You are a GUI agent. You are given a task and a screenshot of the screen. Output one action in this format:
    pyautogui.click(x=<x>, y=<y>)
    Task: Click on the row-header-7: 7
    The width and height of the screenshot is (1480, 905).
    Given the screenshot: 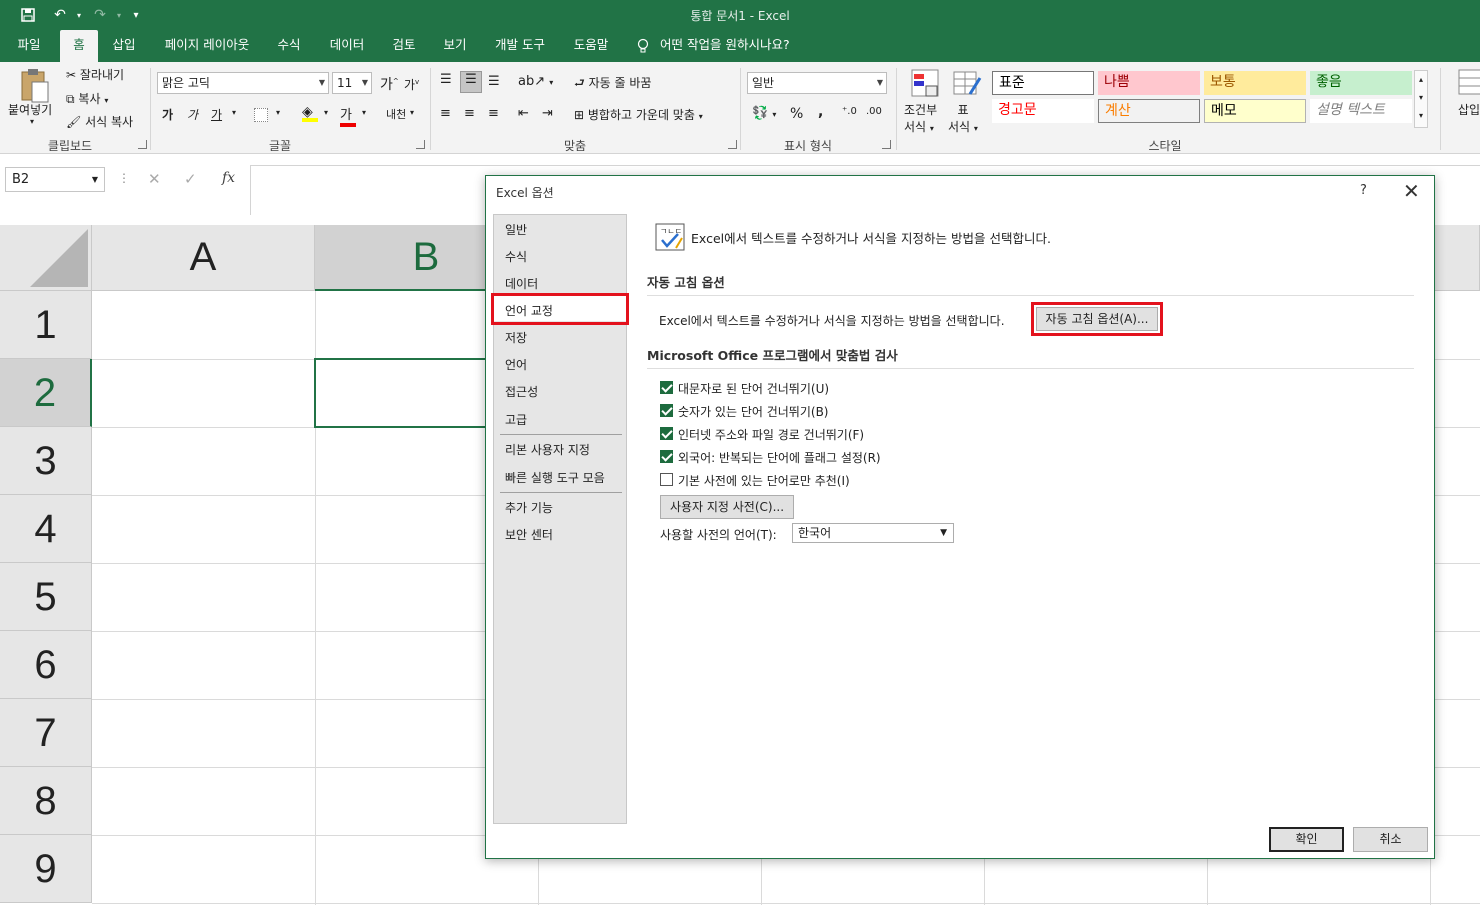 What is the action you would take?
    pyautogui.click(x=46, y=733)
    